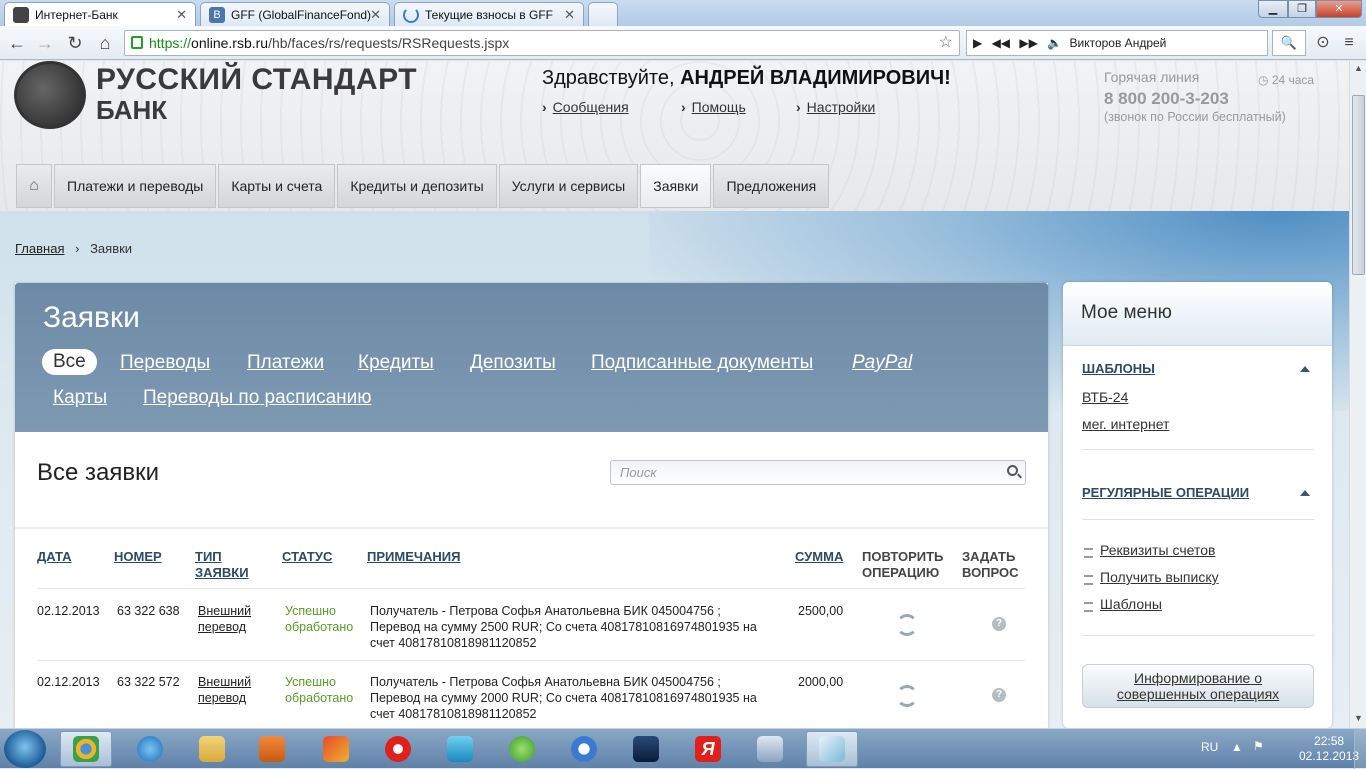 The height and width of the screenshot is (769, 1366). Describe the element at coordinates (1339, 9) in the screenshot. I see `close-window-button: ✕` at that location.